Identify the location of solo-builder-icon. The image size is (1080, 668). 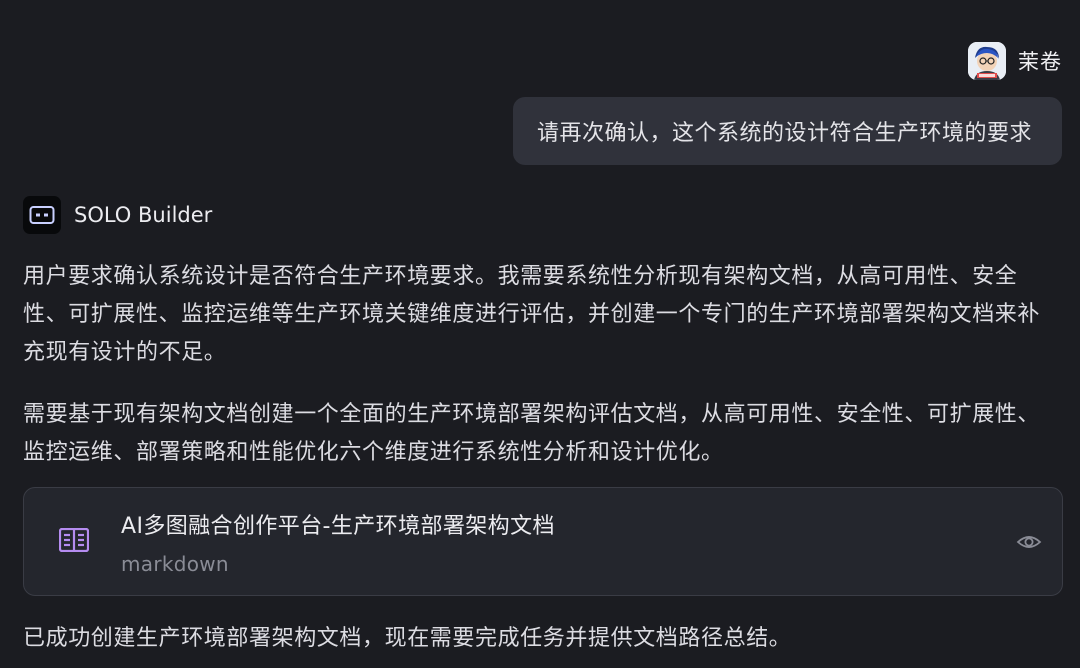
(42, 215).